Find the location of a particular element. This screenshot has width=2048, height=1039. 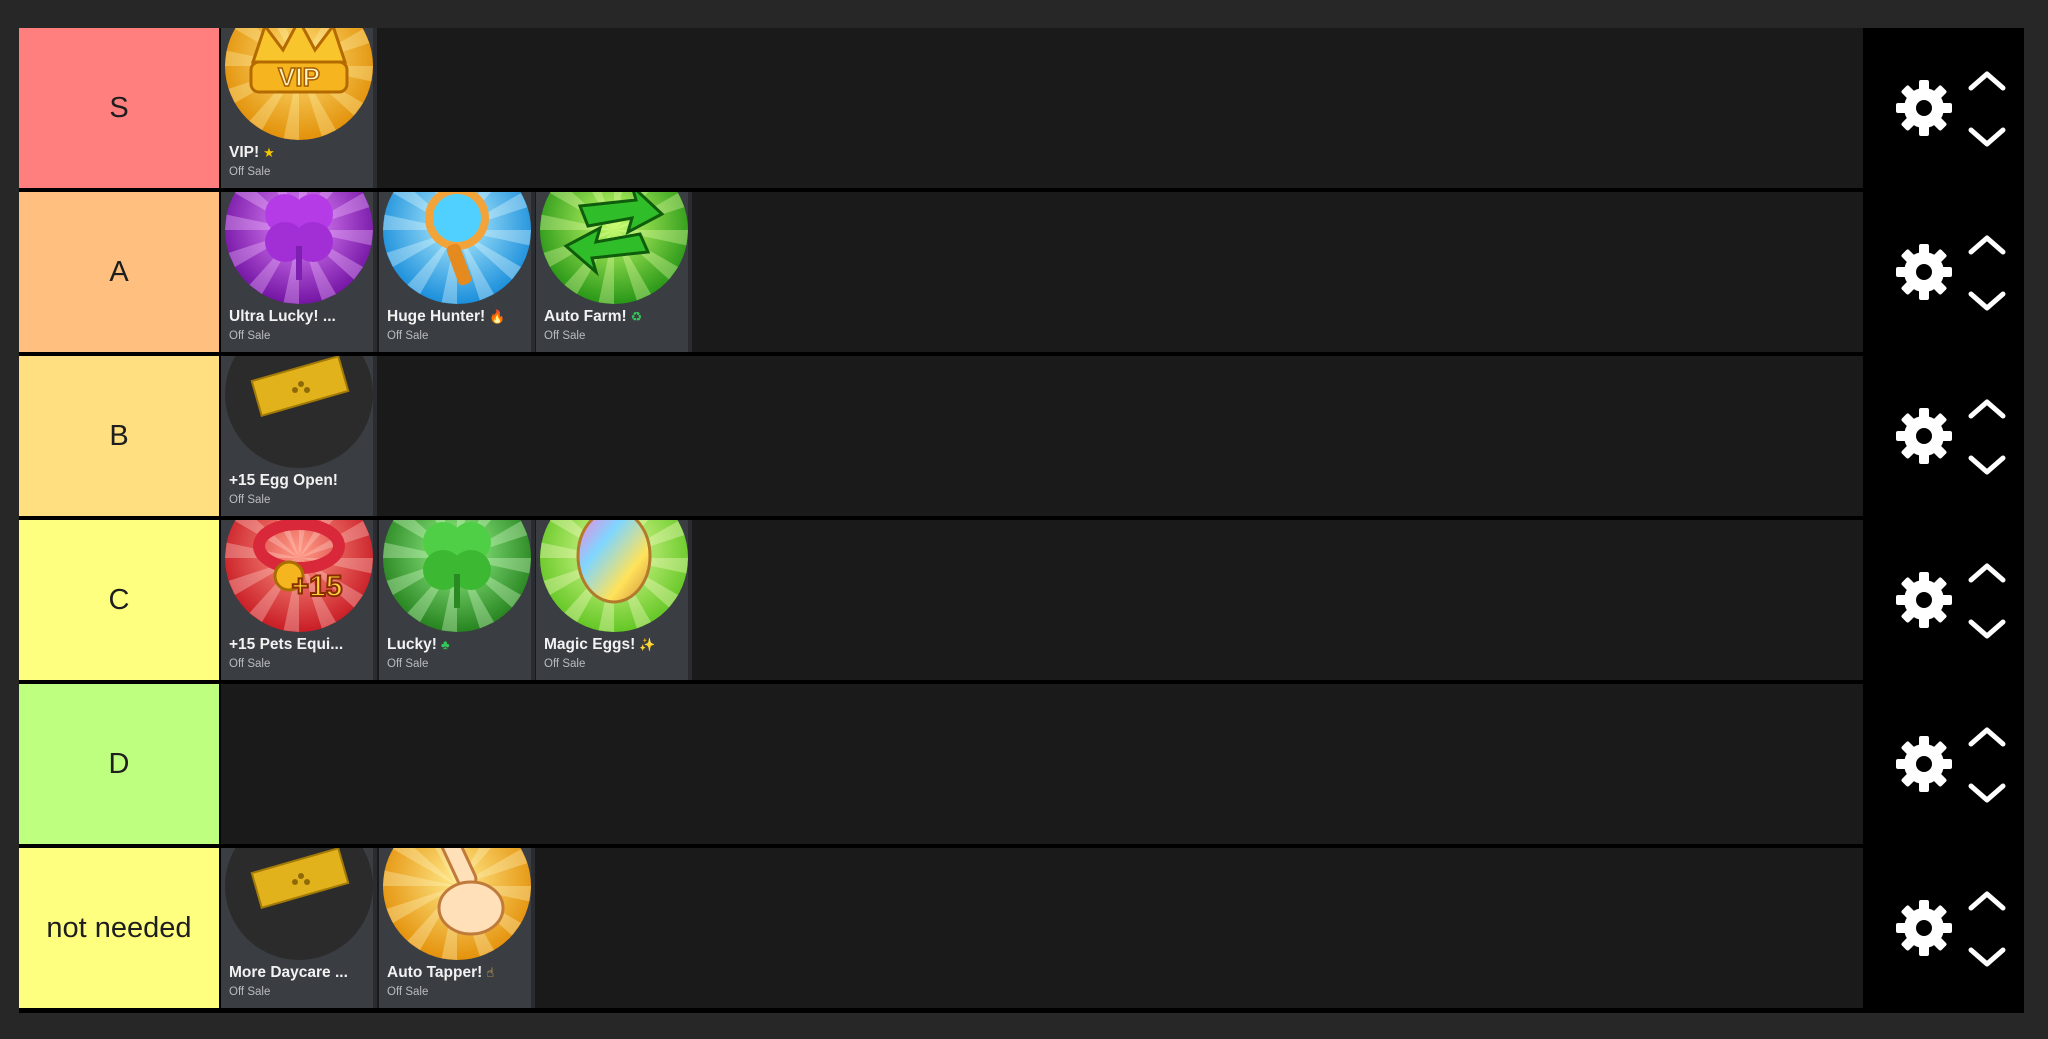

tier-item-card: Auto Farm! ♻ Off Sale is located at coordinates (614, 272).